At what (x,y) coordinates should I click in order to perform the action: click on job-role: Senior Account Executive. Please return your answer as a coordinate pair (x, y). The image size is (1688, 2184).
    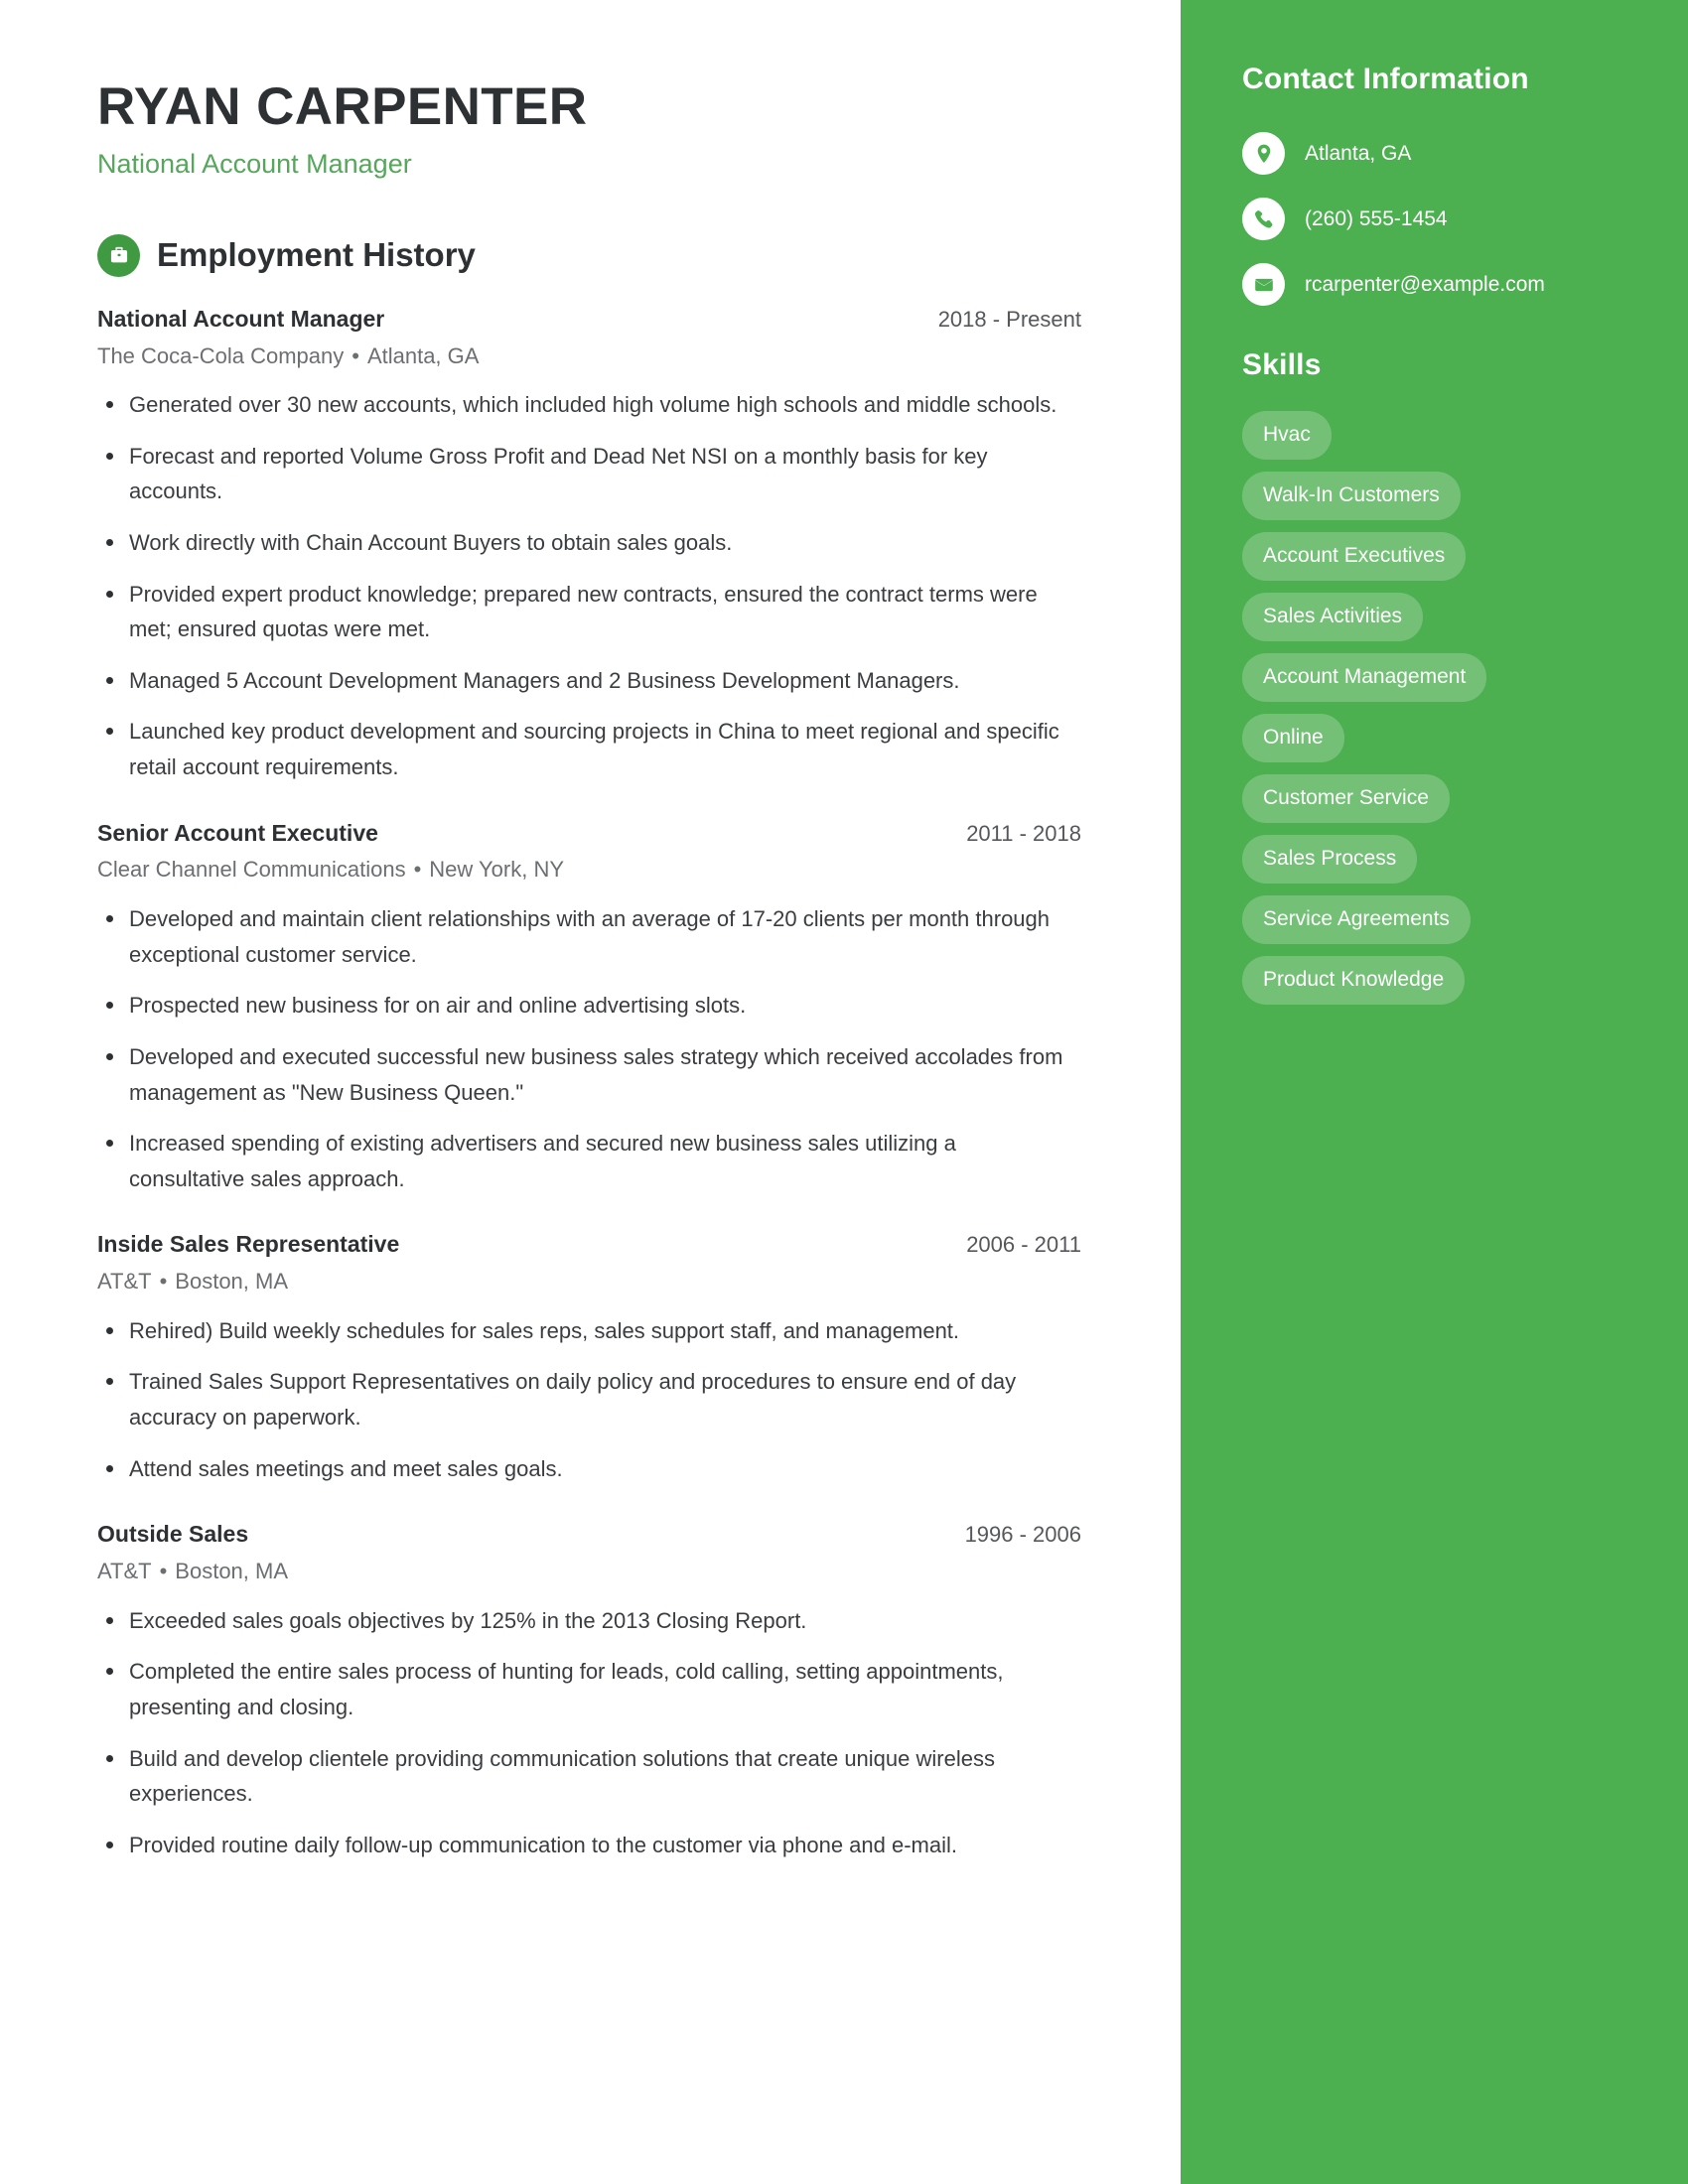
    Looking at the image, I should click on (237, 832).